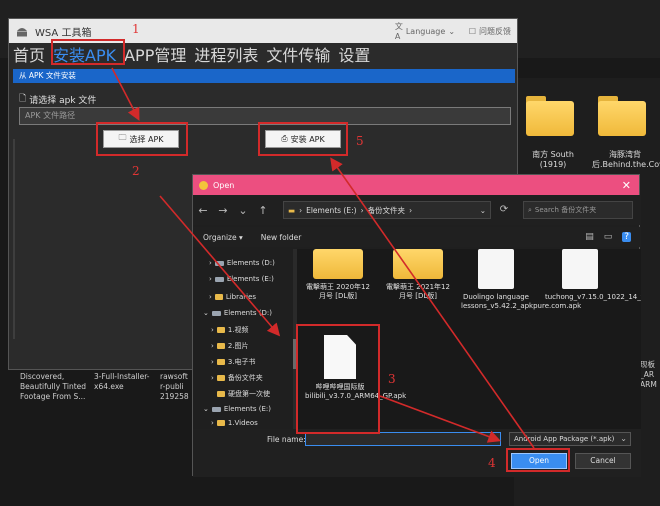  Describe the element at coordinates (263, 210) in the screenshot. I see `up-icon: ↑` at that location.